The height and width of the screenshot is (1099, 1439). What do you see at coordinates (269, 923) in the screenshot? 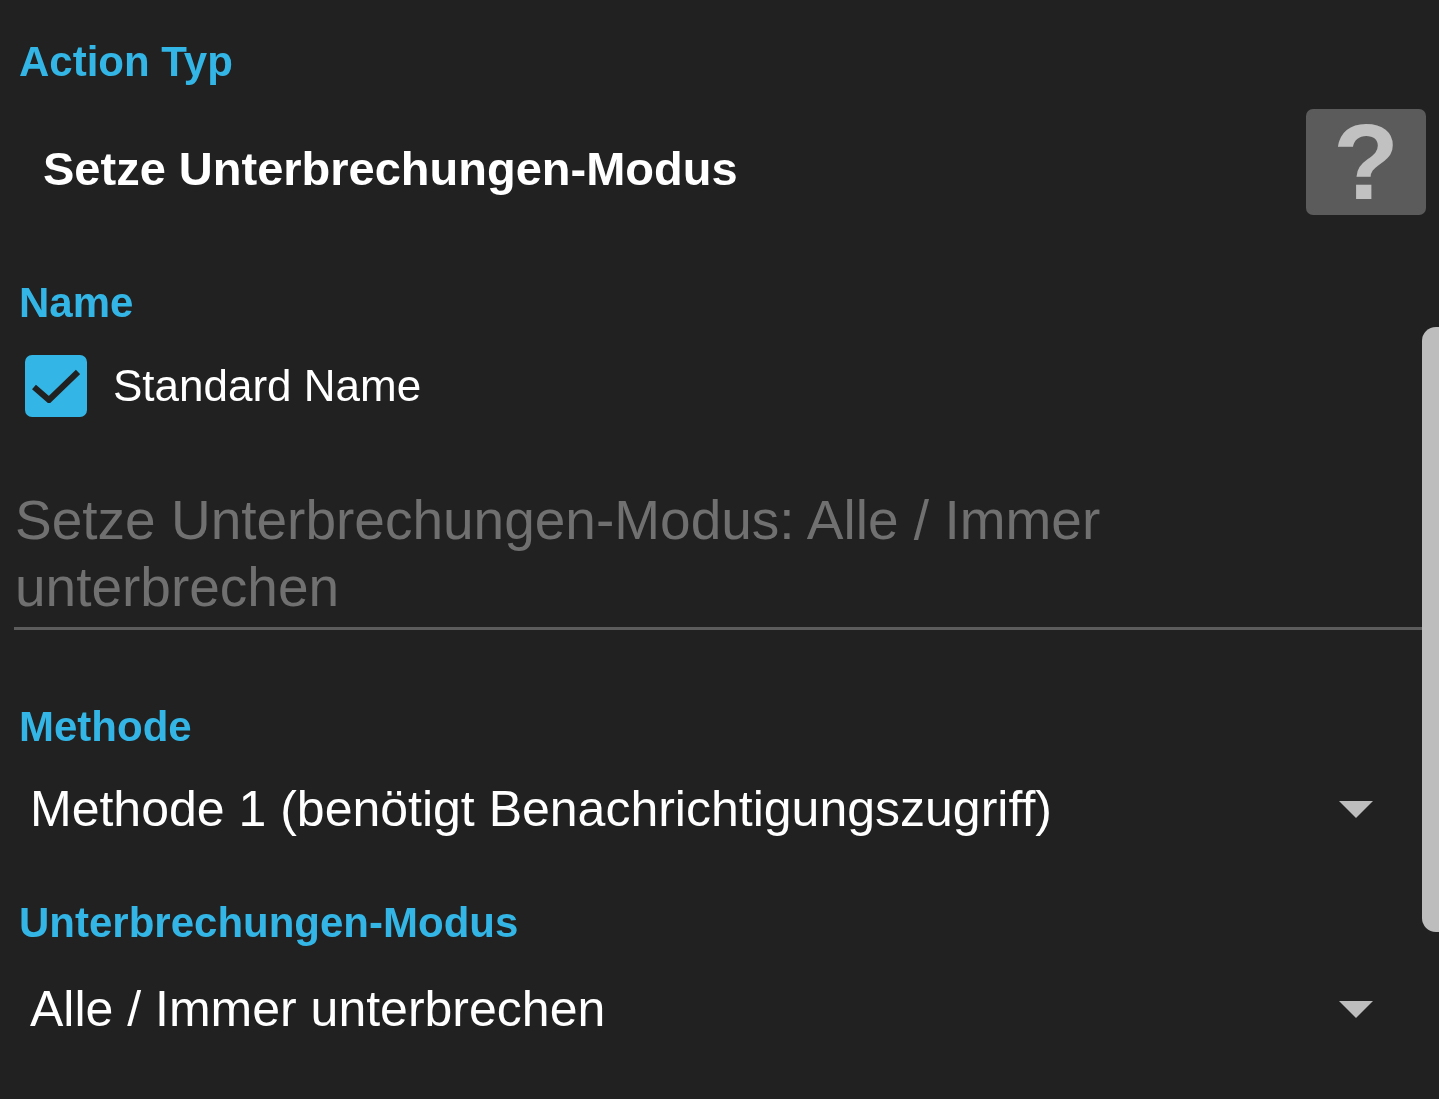
I see `section-label: Unterbrechungen-Modus` at bounding box center [269, 923].